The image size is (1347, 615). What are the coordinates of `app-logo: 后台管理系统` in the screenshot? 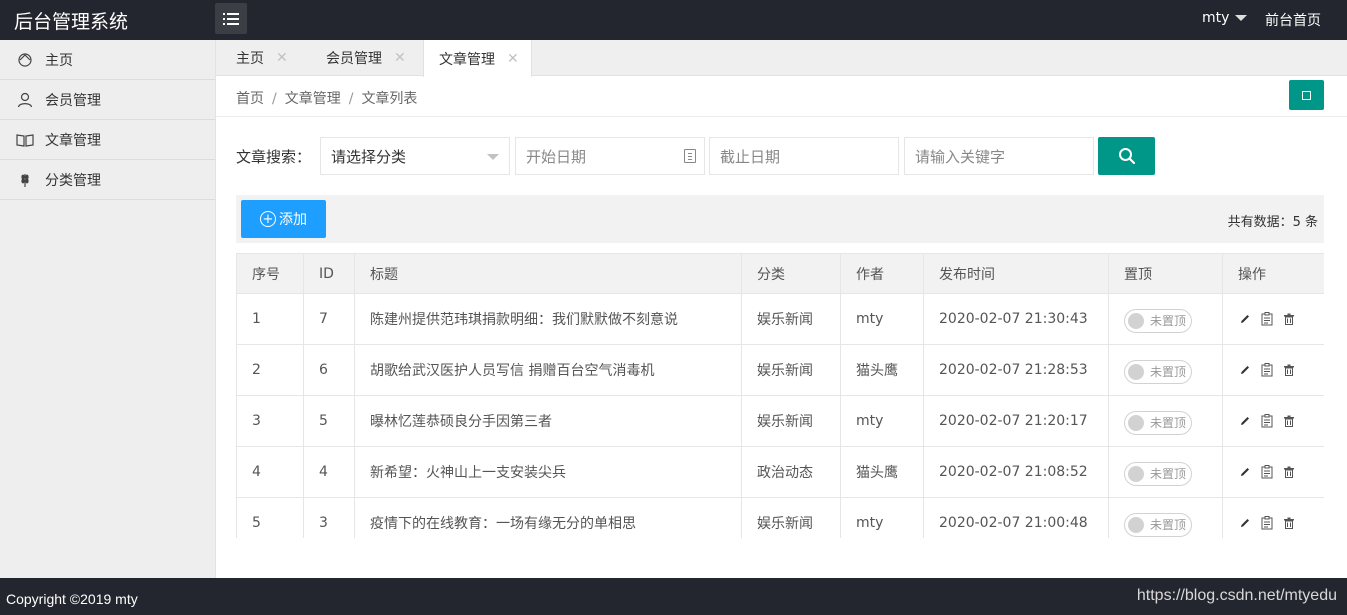 It's located at (71, 22).